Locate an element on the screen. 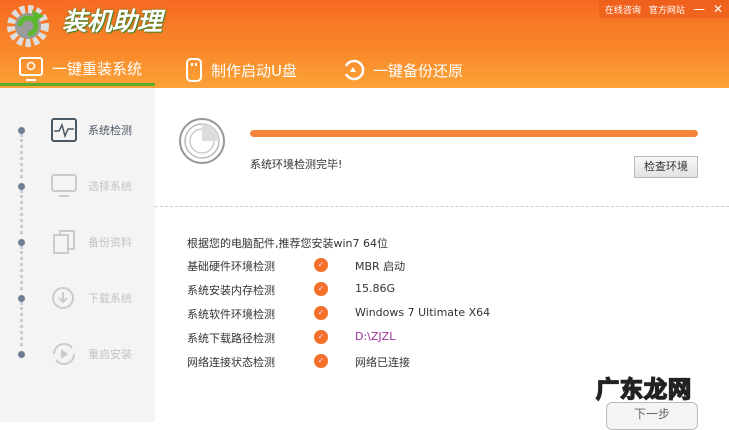  next-step-button: 下一步 is located at coordinates (652, 416).